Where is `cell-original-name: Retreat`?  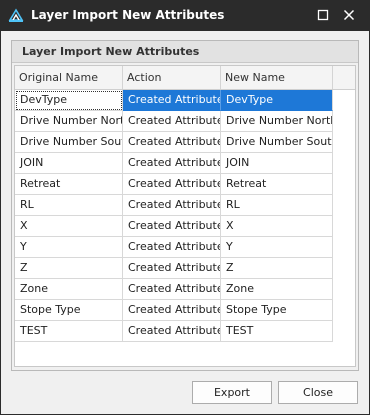
cell-original-name: Retreat is located at coordinates (69, 184).